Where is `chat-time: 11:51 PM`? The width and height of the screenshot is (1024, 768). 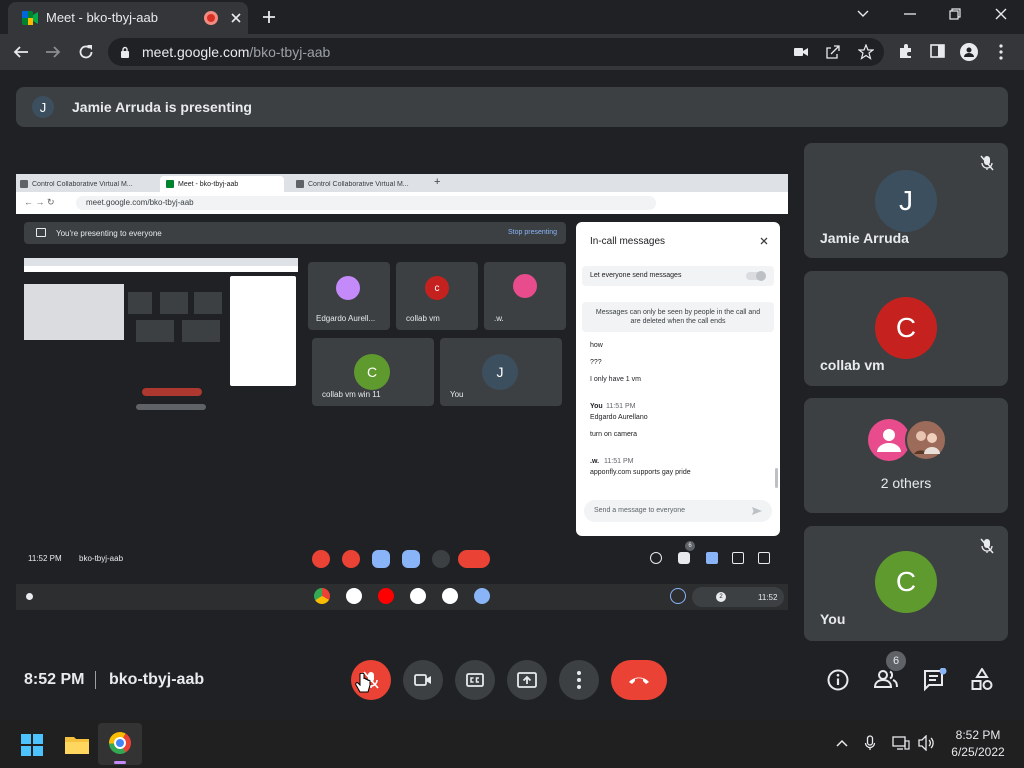
chat-time: 11:51 PM is located at coordinates (621, 406).